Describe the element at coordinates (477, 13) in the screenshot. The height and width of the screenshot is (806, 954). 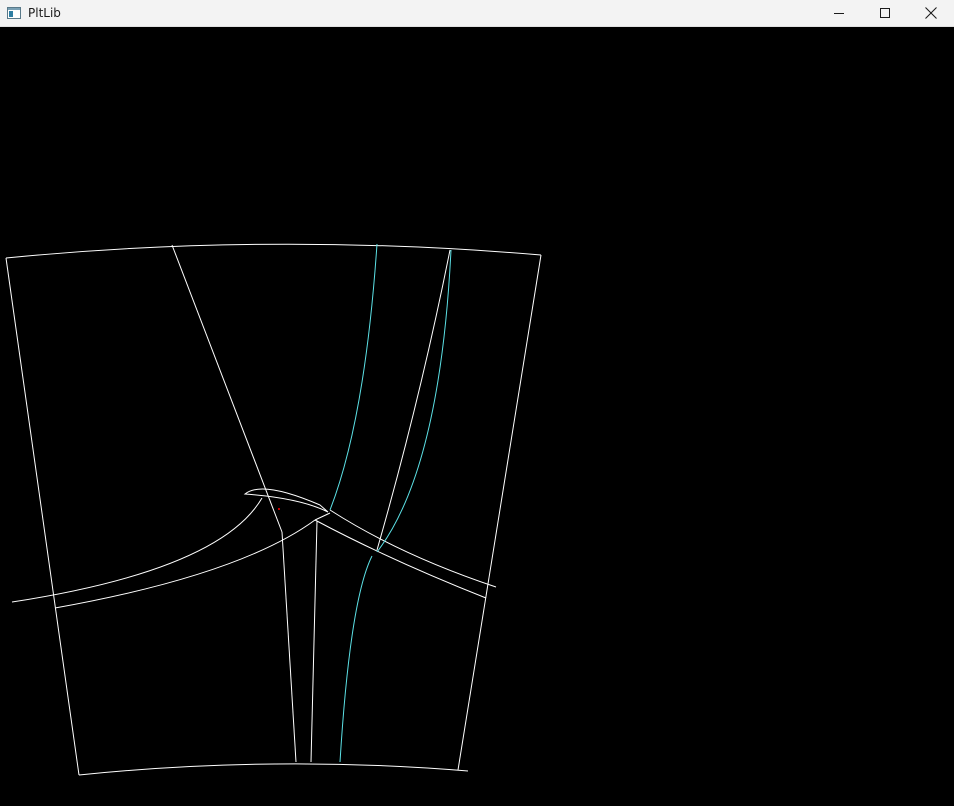
I see `title-bar: PltLib` at that location.